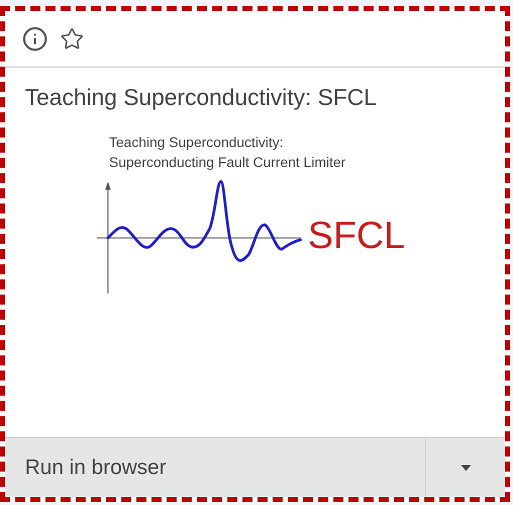 This screenshot has width=513, height=505. I want to click on caret-icon, so click(465, 467).